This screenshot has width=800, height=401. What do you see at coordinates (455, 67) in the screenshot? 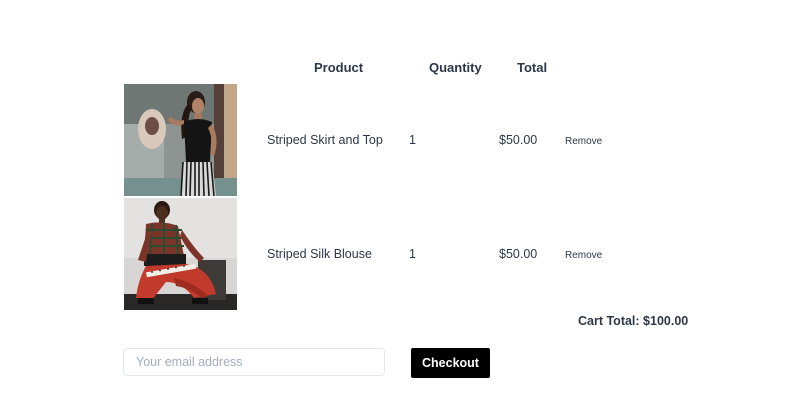
I see `header-quantity: Quantity` at bounding box center [455, 67].